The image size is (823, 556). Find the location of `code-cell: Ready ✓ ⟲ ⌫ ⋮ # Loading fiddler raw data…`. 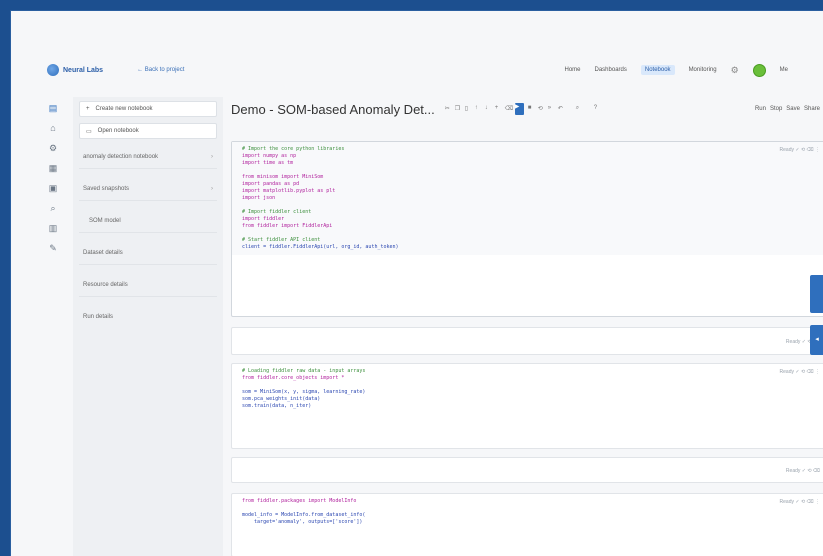

code-cell: Ready ✓ ⟲ ⌫ ⋮ # Loading fiddler raw data… is located at coordinates (527, 406).